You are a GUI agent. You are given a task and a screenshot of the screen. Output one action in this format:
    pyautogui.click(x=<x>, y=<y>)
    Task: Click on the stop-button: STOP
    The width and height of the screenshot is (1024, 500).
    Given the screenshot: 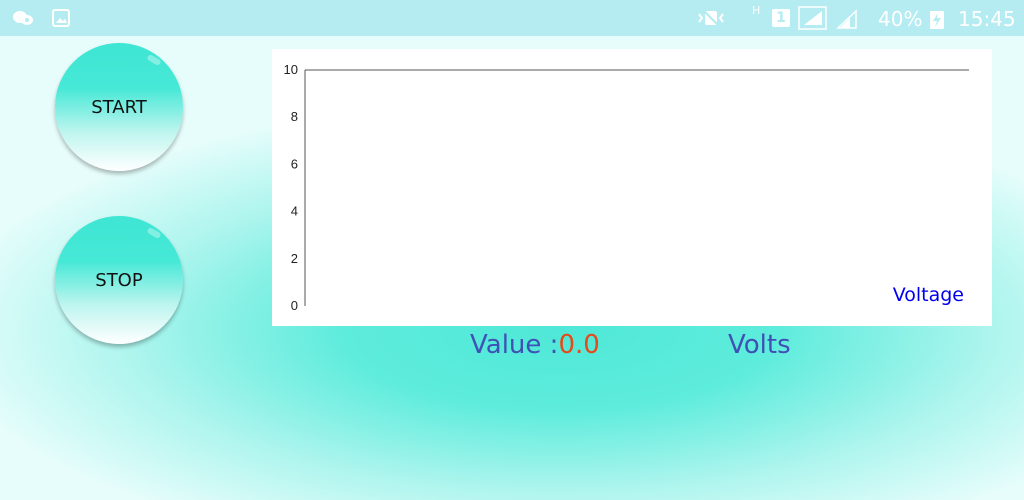 What is the action you would take?
    pyautogui.click(x=119, y=280)
    